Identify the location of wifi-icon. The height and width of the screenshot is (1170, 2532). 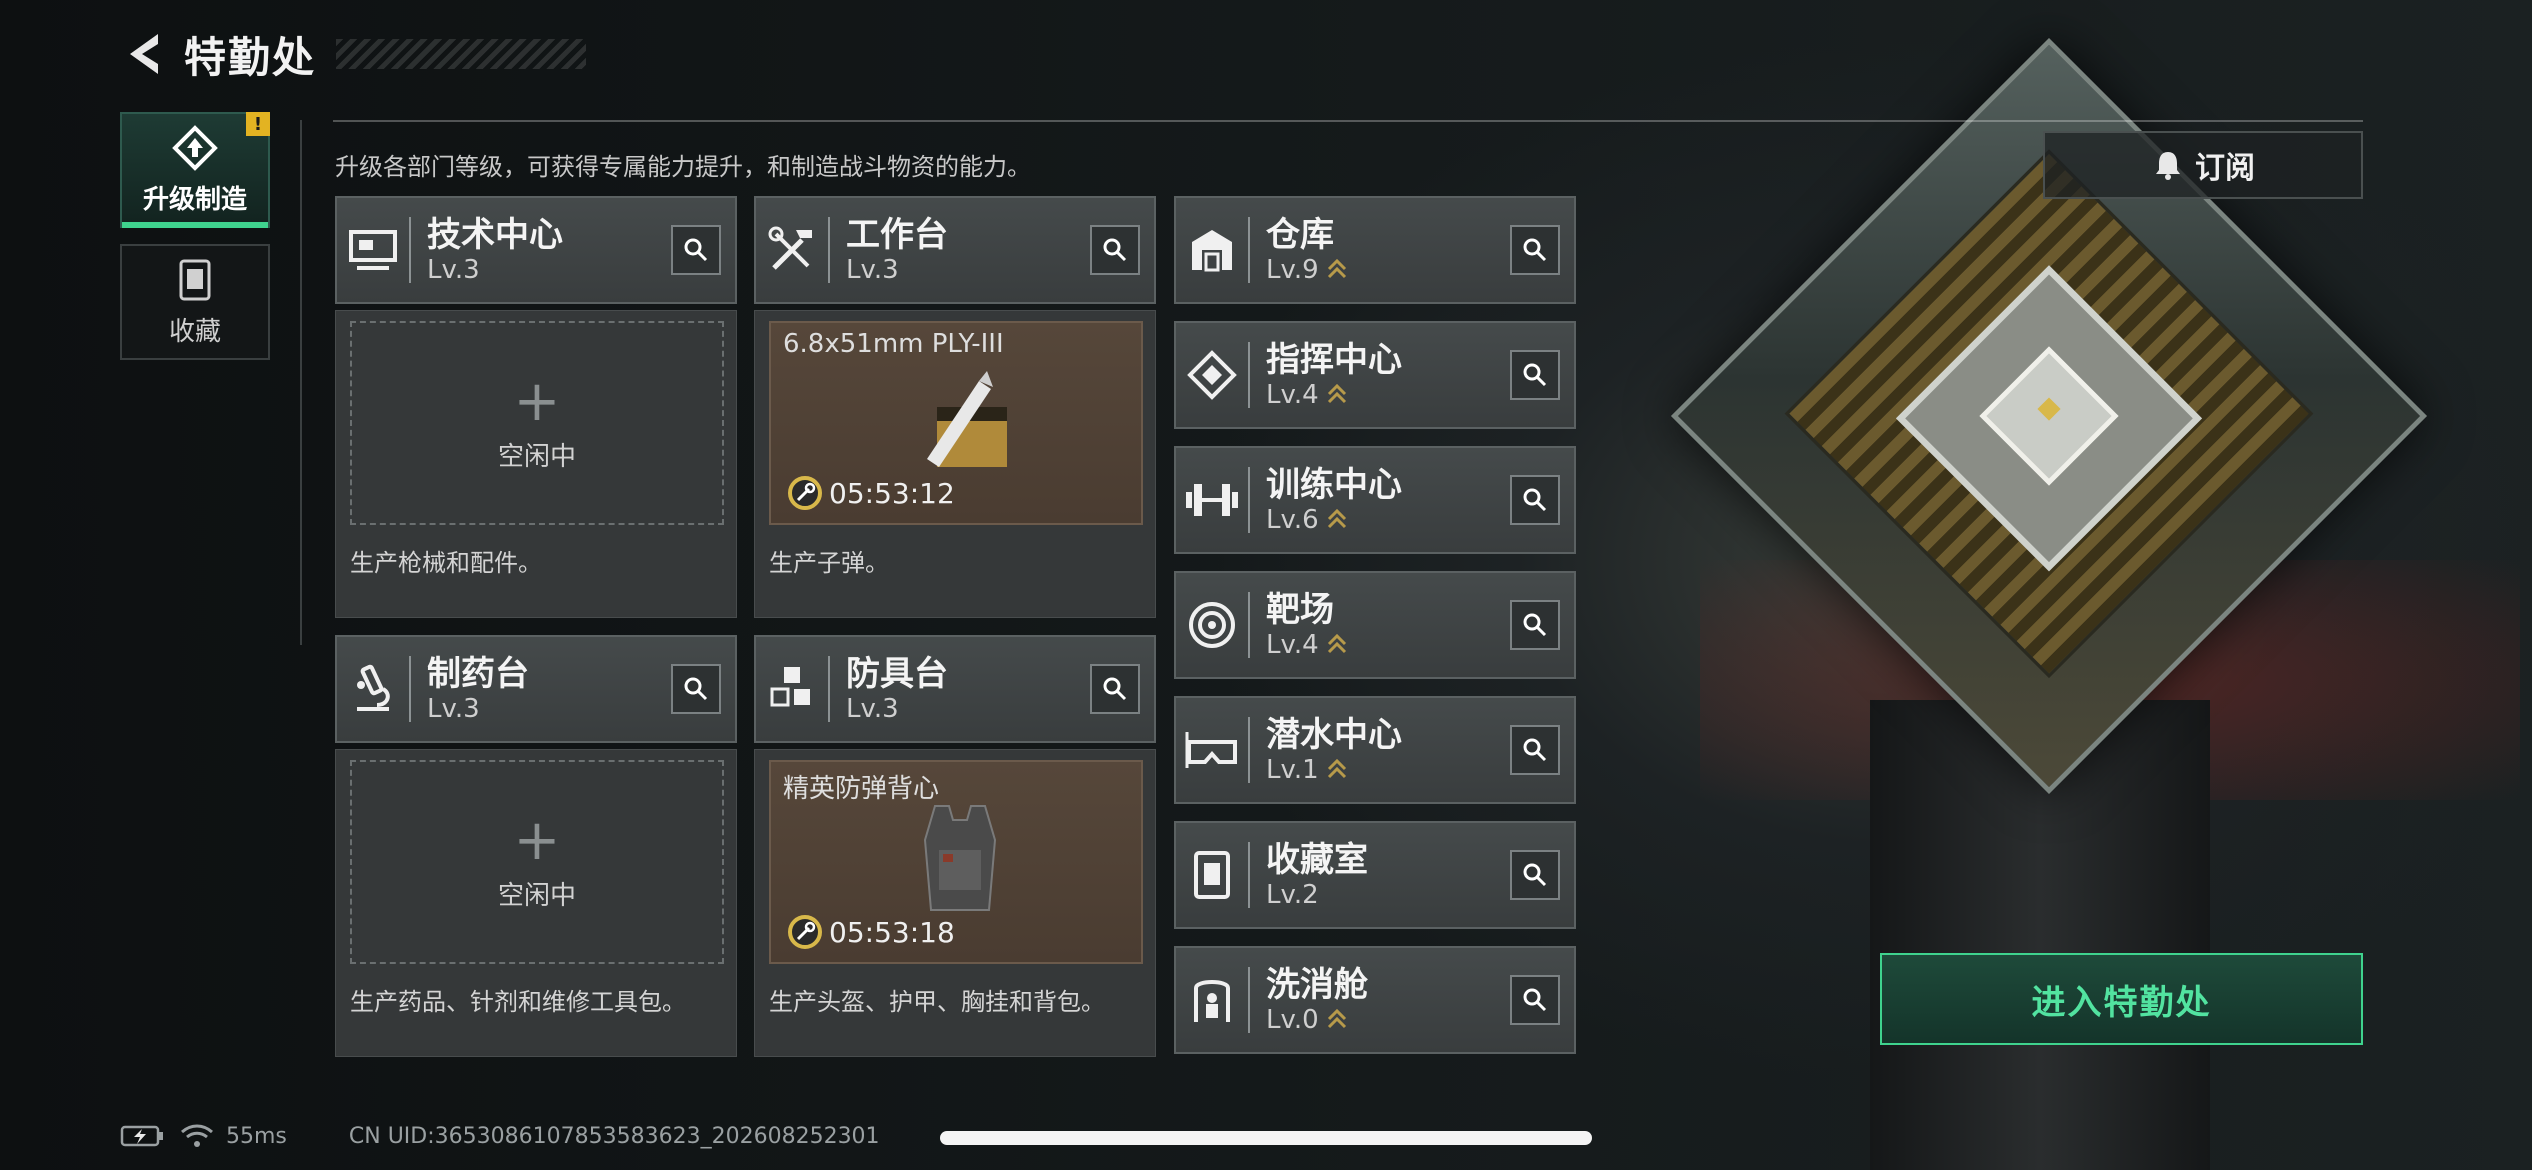
(197, 1135).